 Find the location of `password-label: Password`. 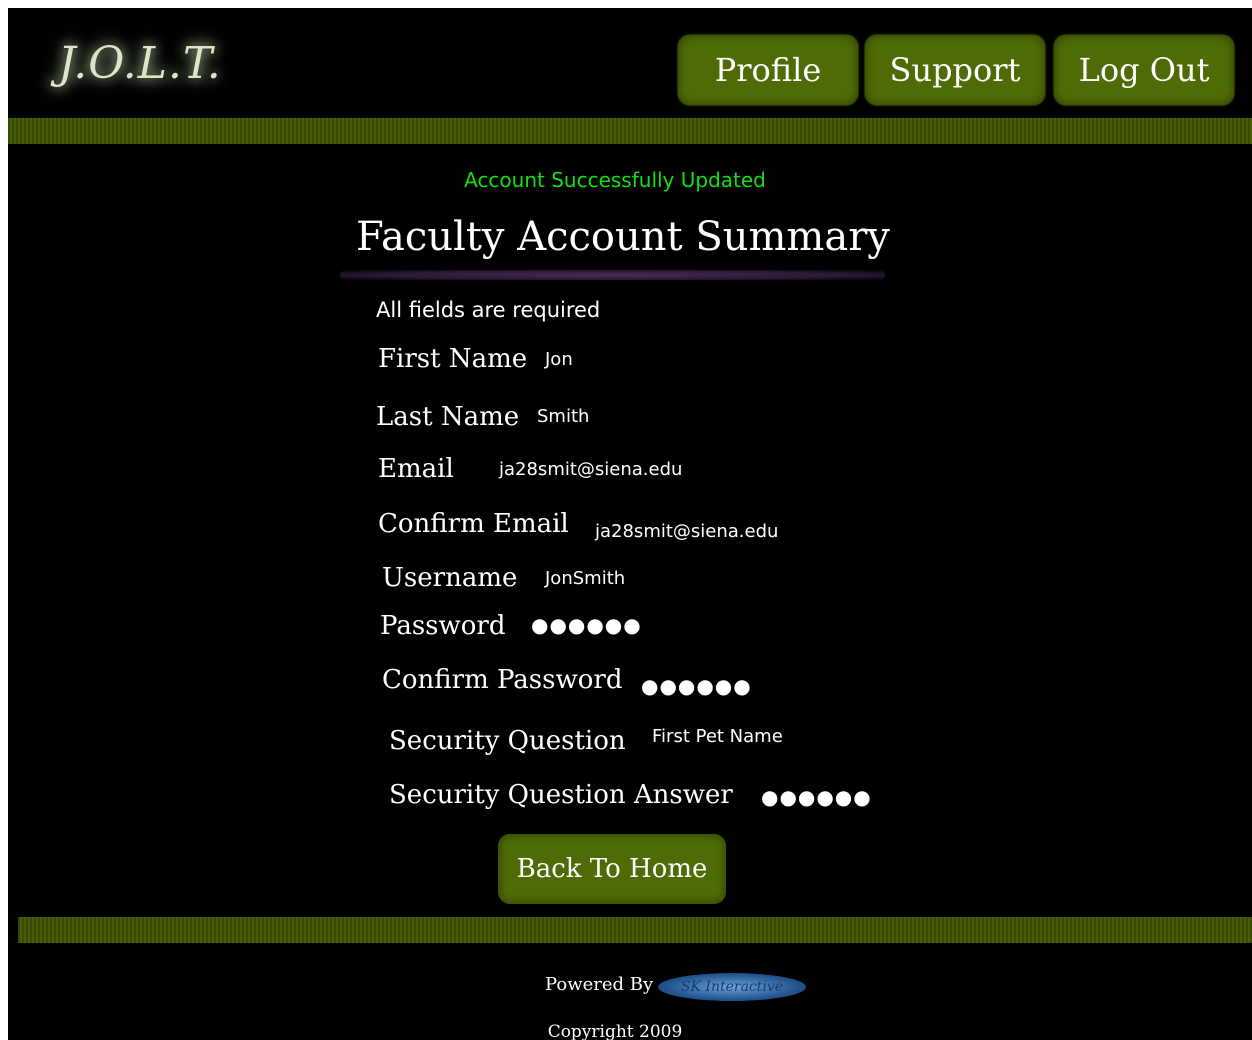

password-label: Password is located at coordinates (443, 626).